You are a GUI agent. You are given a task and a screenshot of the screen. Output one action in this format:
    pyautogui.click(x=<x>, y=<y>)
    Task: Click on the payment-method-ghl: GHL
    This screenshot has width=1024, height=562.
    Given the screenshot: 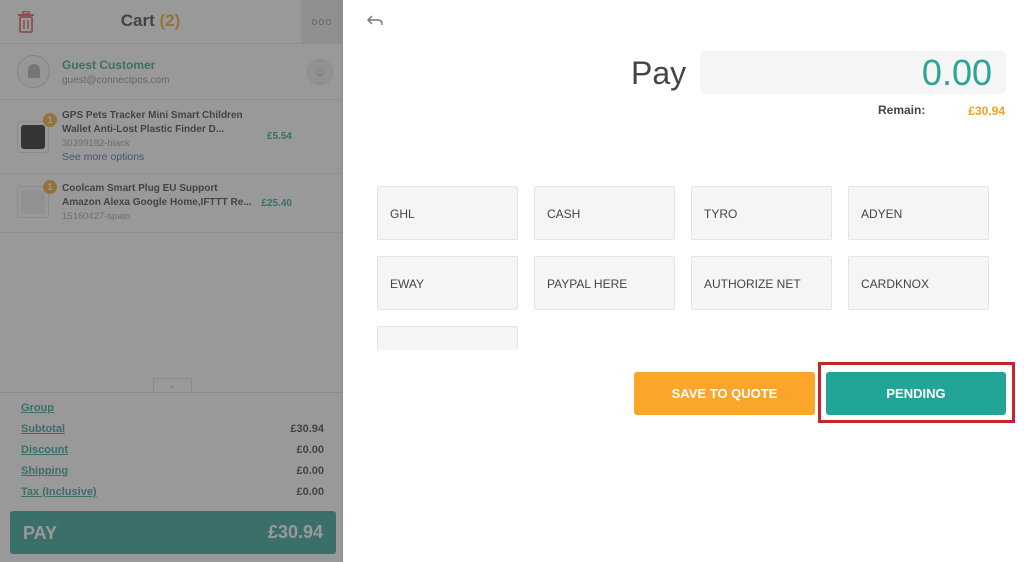 What is the action you would take?
    pyautogui.click(x=447, y=213)
    